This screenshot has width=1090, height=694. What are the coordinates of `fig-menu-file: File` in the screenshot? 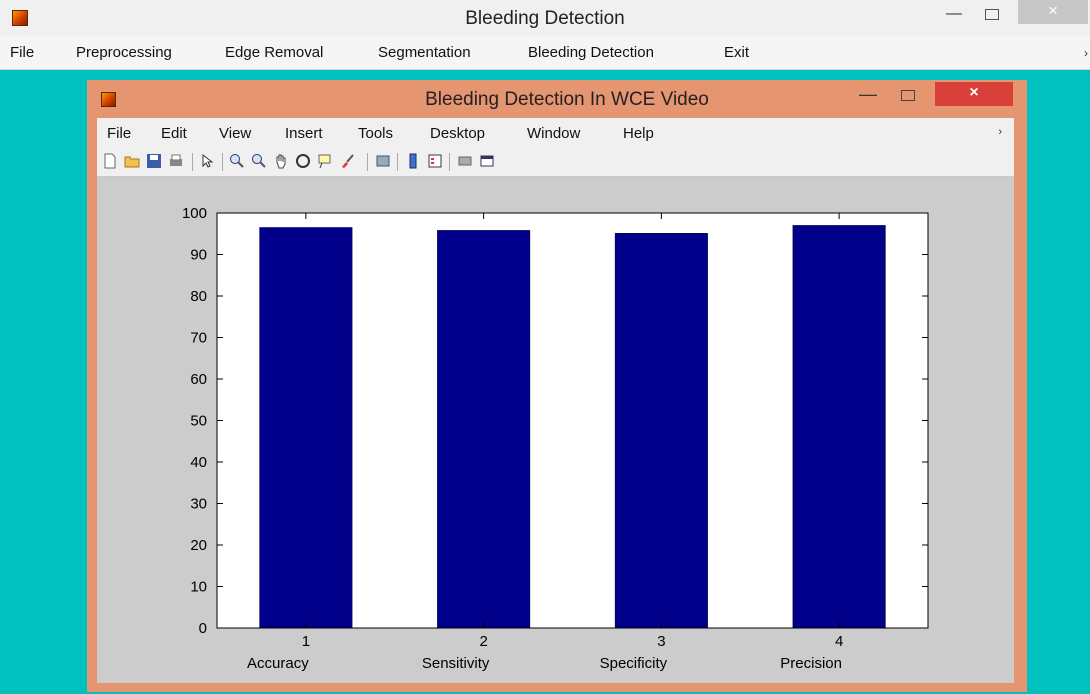 It's located at (119, 133).